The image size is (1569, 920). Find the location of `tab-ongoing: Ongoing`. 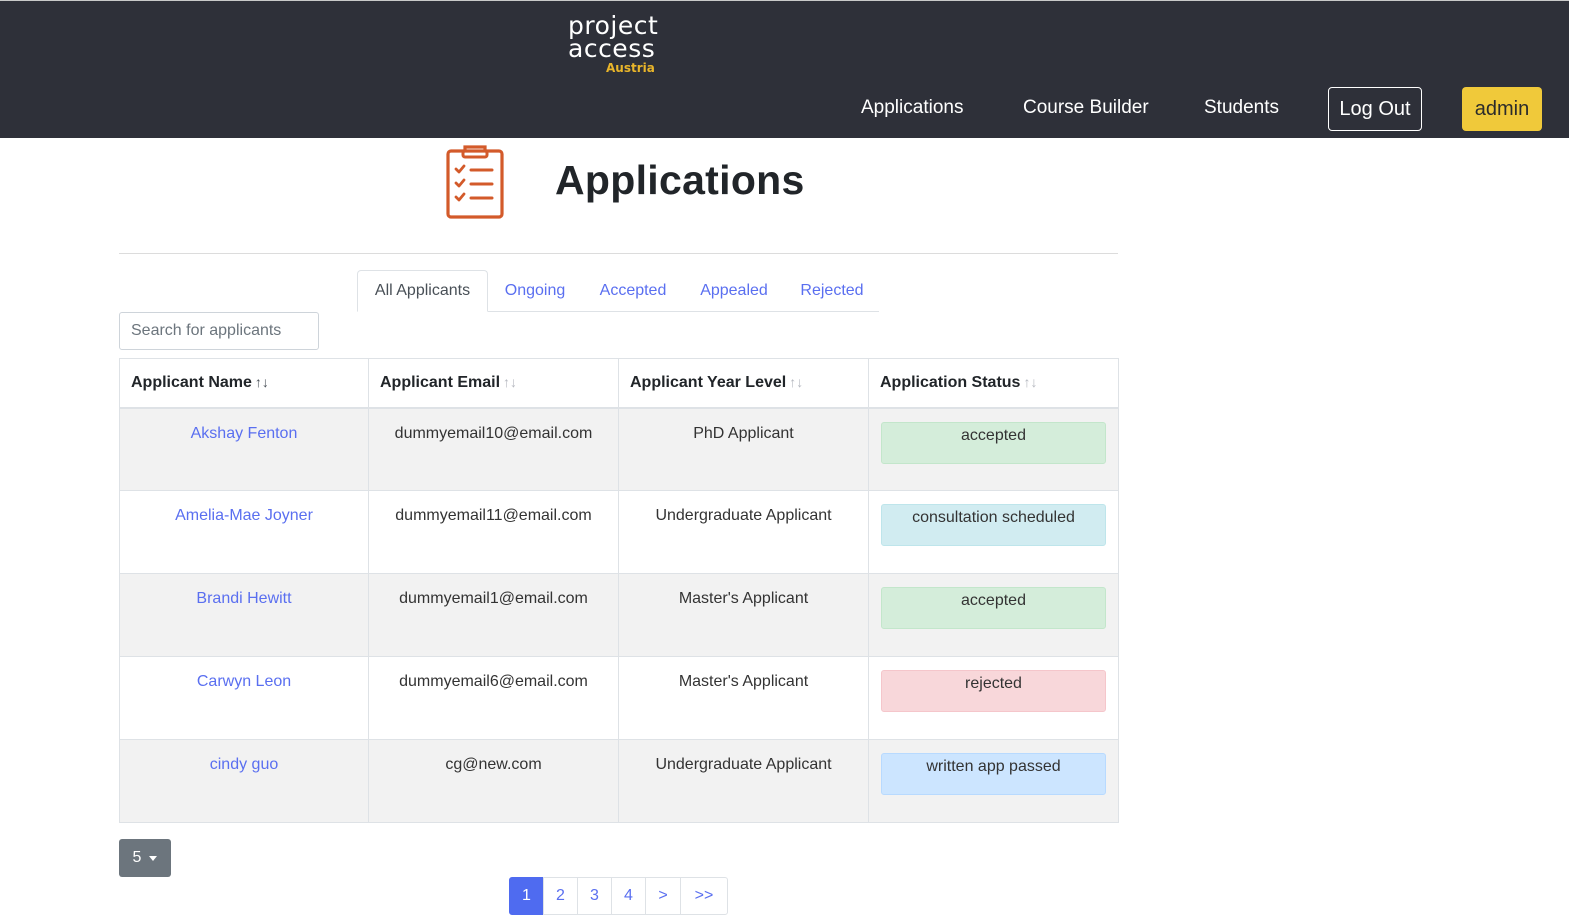

tab-ongoing: Ongoing is located at coordinates (535, 291).